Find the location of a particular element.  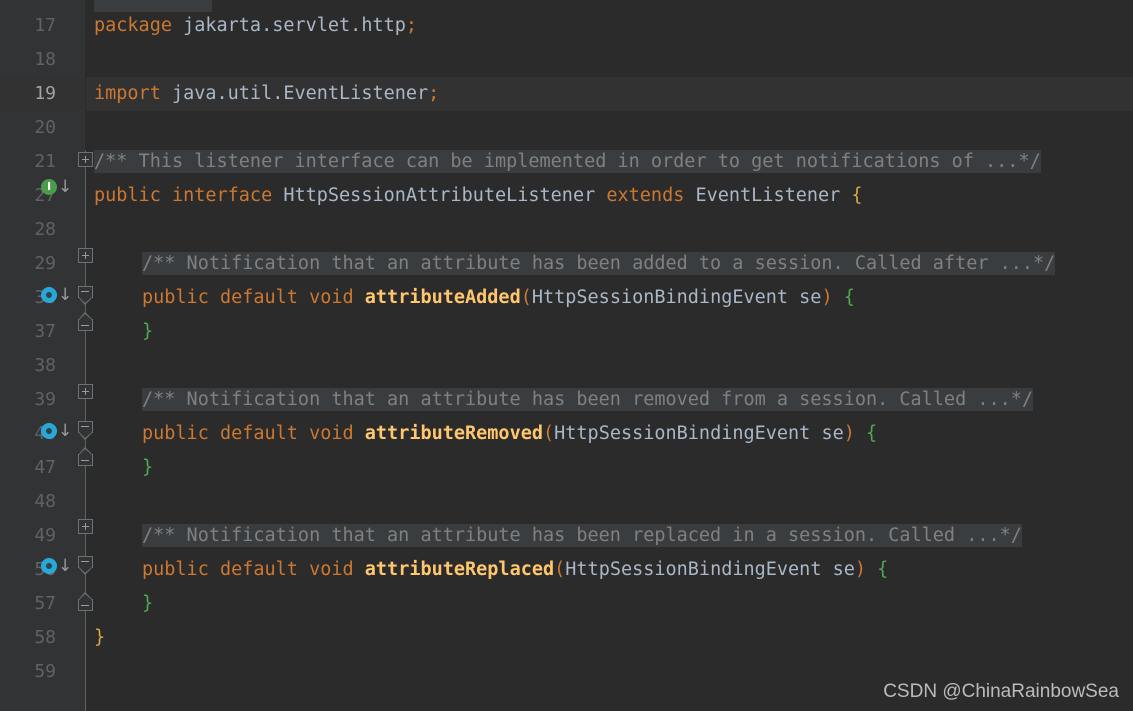

line-number: 59 is located at coordinates (45, 671).